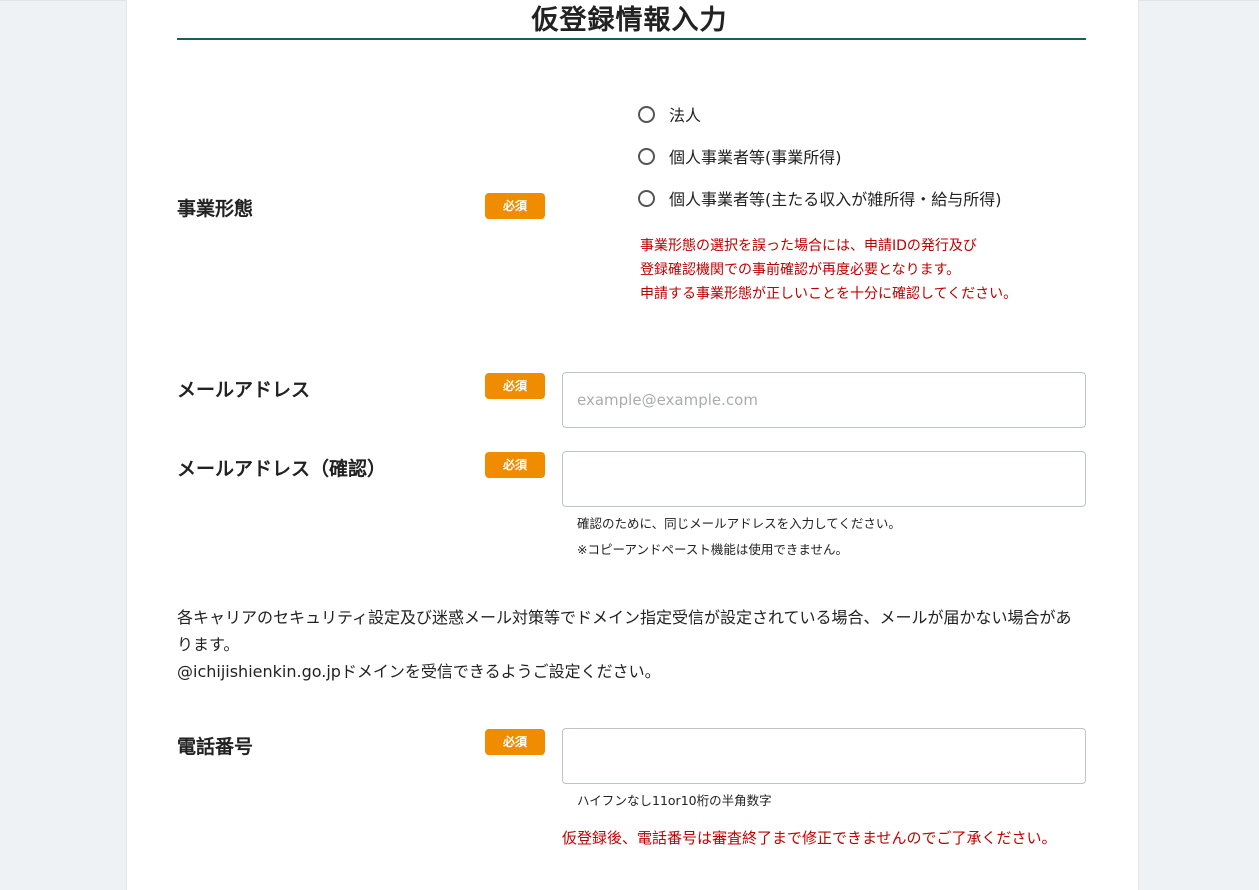 This screenshot has width=1259, height=890. I want to click on radio-label-sole-proprietor-misc: 個人事業者等(主たる収入が雑所得・給与所得), so click(835, 199).